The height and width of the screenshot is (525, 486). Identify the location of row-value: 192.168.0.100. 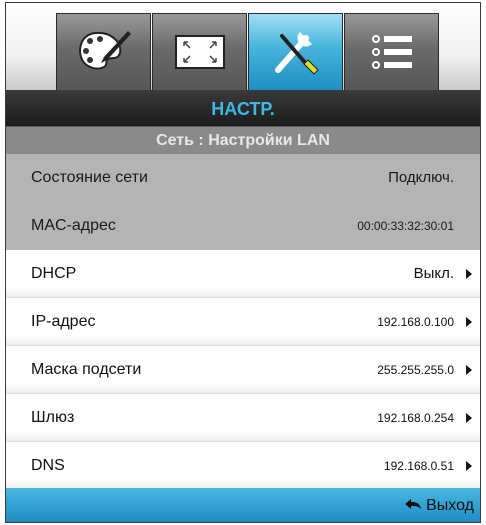
(415, 322).